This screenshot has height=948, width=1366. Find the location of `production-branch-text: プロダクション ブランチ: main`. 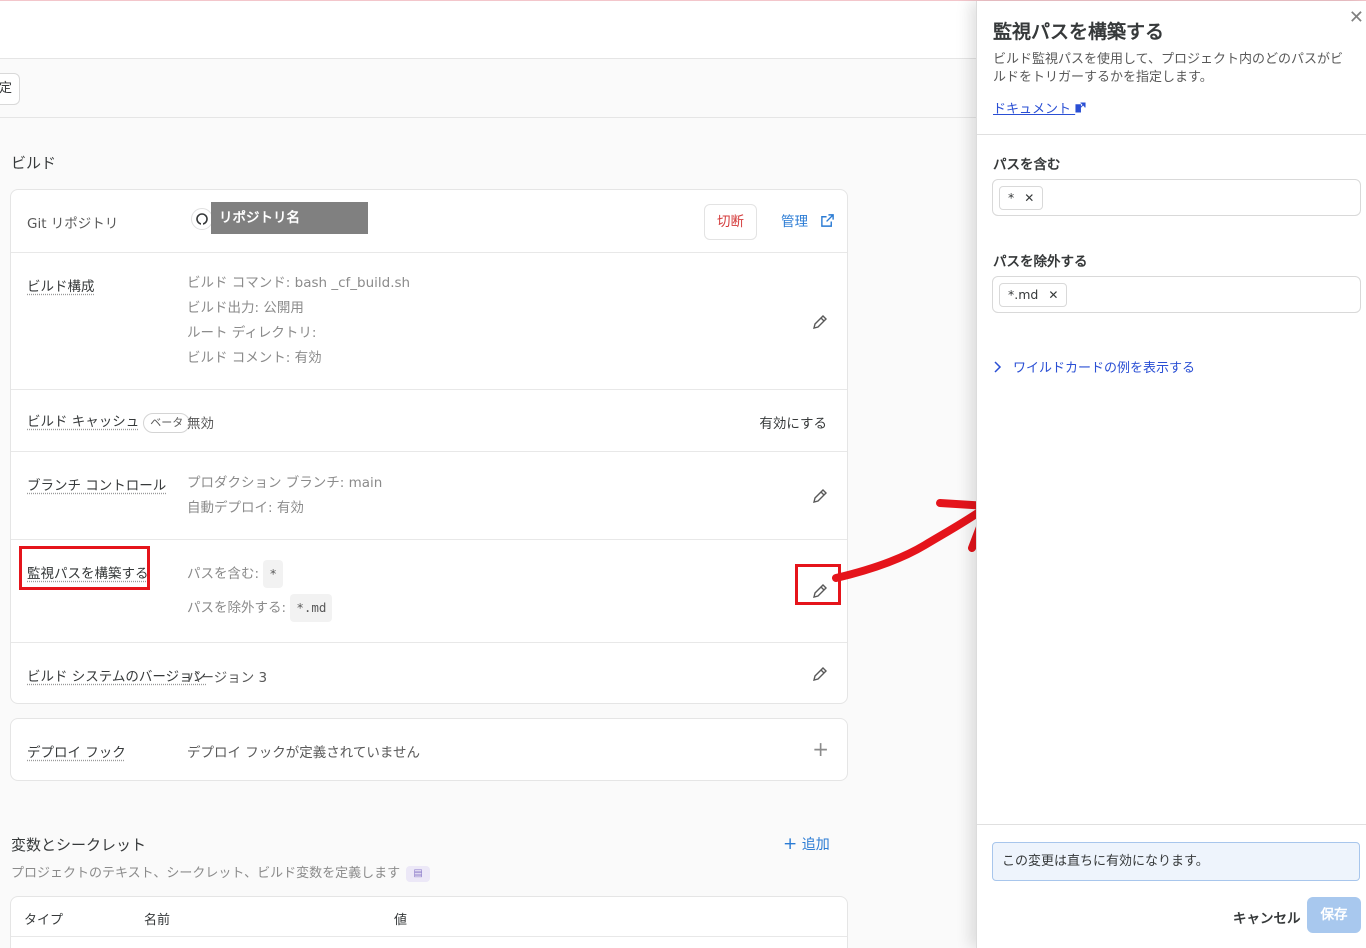

production-branch-text: プロダクション ブランチ: main is located at coordinates (285, 483).